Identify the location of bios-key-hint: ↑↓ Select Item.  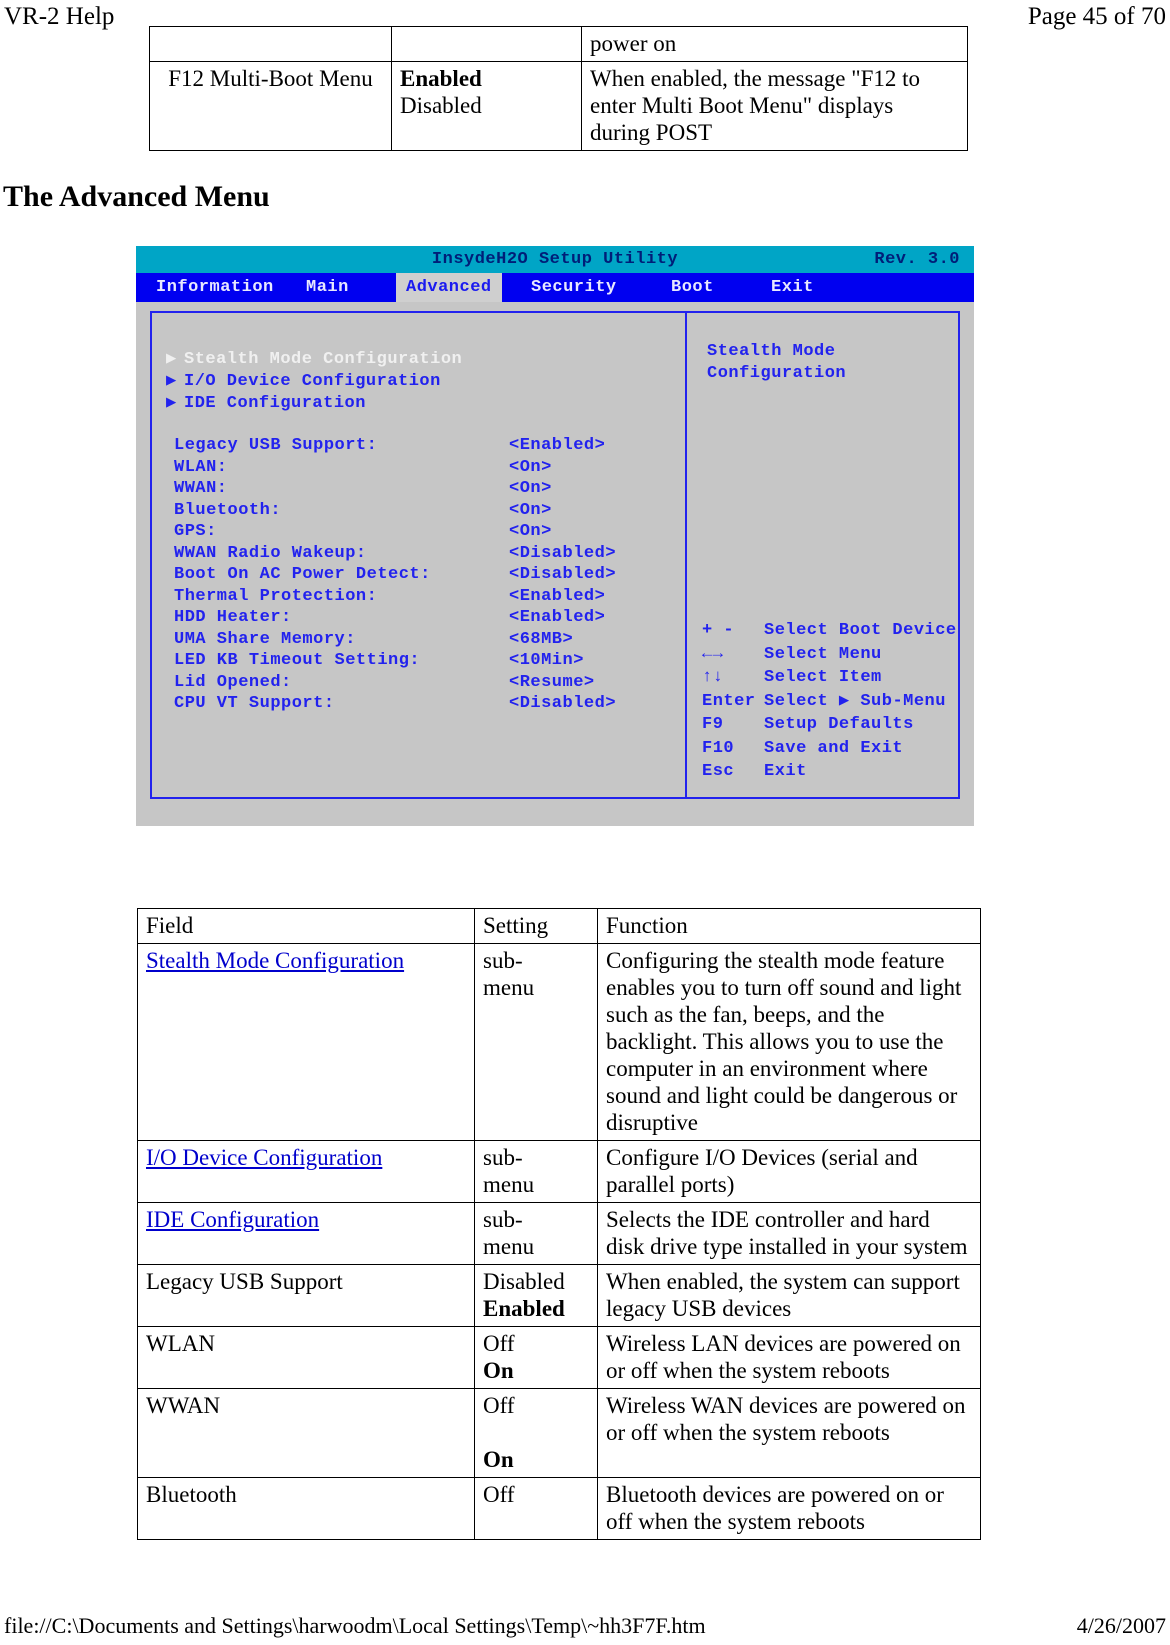
(829, 678).